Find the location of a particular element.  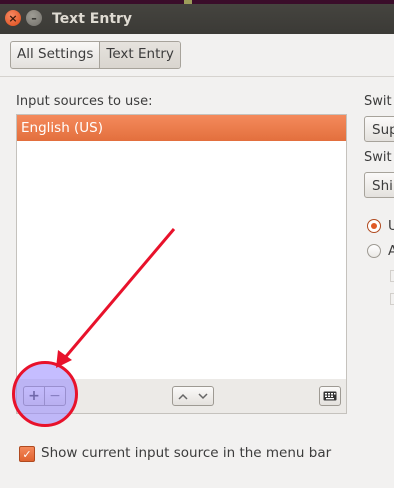

move-up-button is located at coordinates (183, 396).